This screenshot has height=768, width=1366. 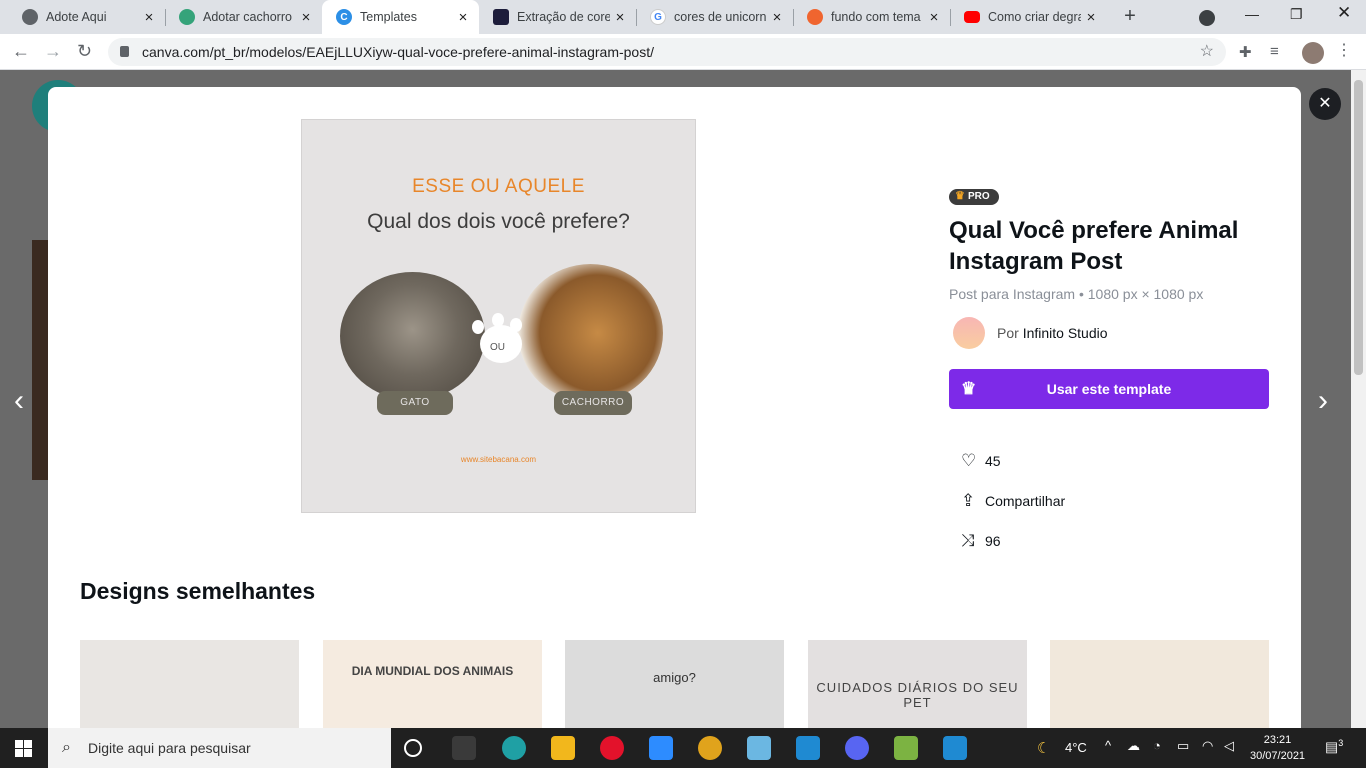 I want to click on network-icon: ◔, so click(x=1157, y=745).